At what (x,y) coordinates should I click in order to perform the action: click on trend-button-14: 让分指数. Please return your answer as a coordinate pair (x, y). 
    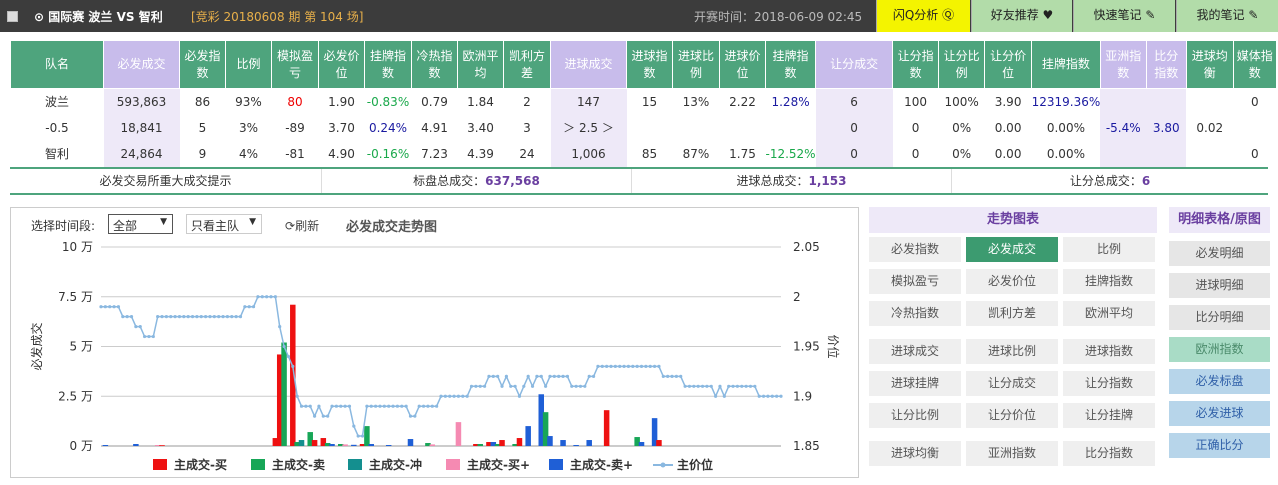
    Looking at the image, I should click on (1109, 383).